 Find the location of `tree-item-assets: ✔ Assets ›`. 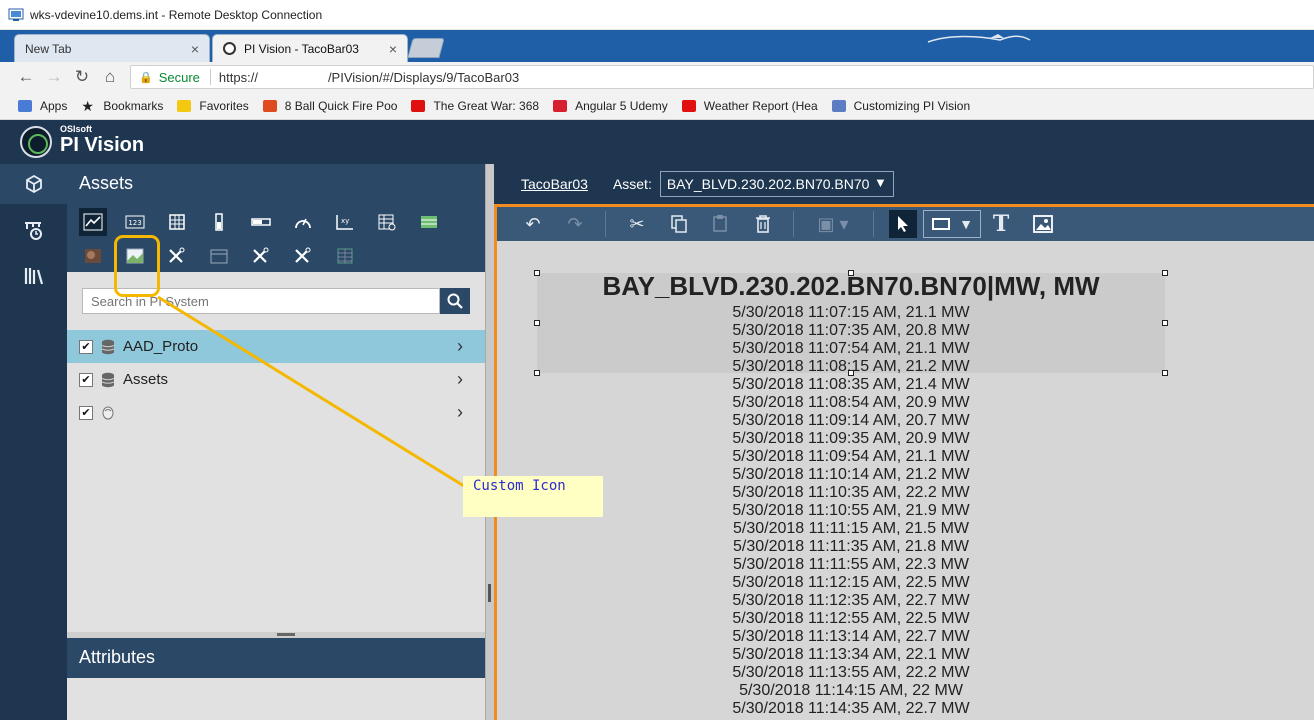

tree-item-assets: ✔ Assets › is located at coordinates (276, 379).